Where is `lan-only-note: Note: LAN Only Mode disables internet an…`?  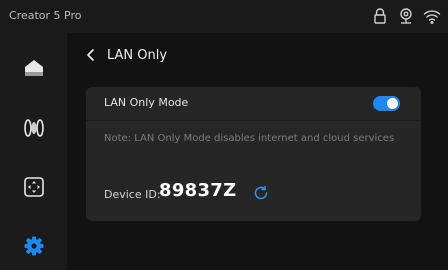
lan-only-note: Note: LAN Only Mode disables internet an… is located at coordinates (249, 138).